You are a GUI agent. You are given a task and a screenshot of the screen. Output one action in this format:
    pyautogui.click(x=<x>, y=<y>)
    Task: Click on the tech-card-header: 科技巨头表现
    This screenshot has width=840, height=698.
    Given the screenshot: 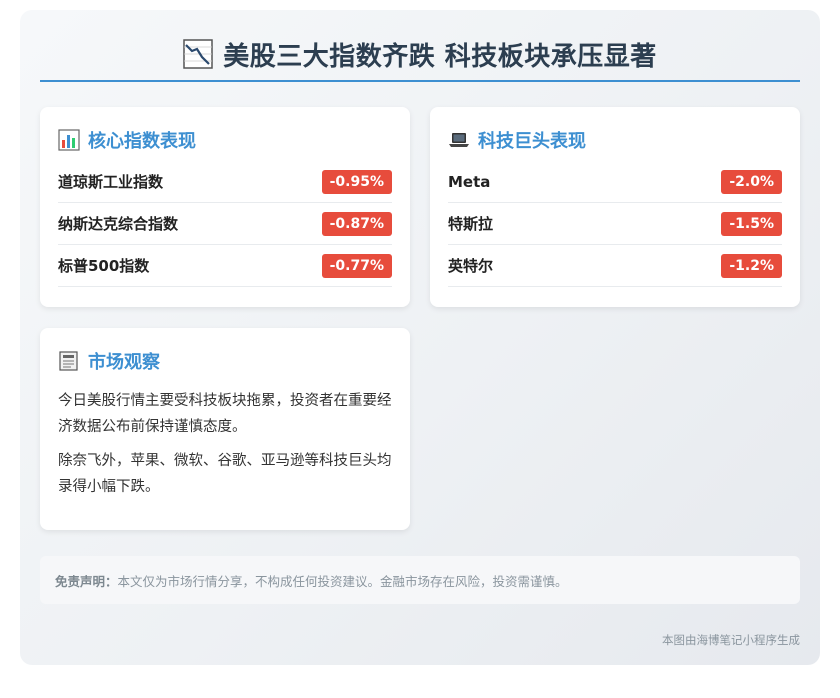 What is the action you would take?
    pyautogui.click(x=615, y=140)
    